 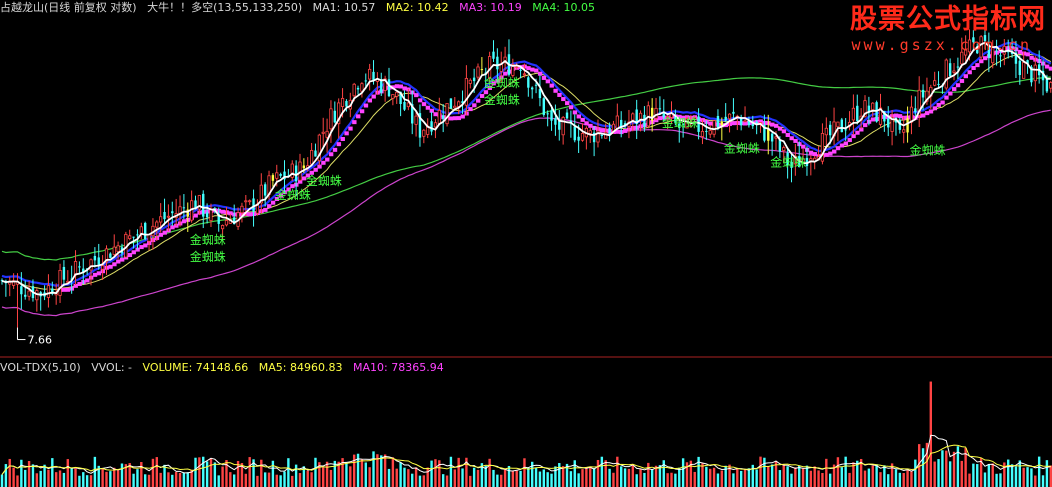 What do you see at coordinates (398, 367) in the screenshot?
I see `ma10-readout: MA10: 78365.94` at bounding box center [398, 367].